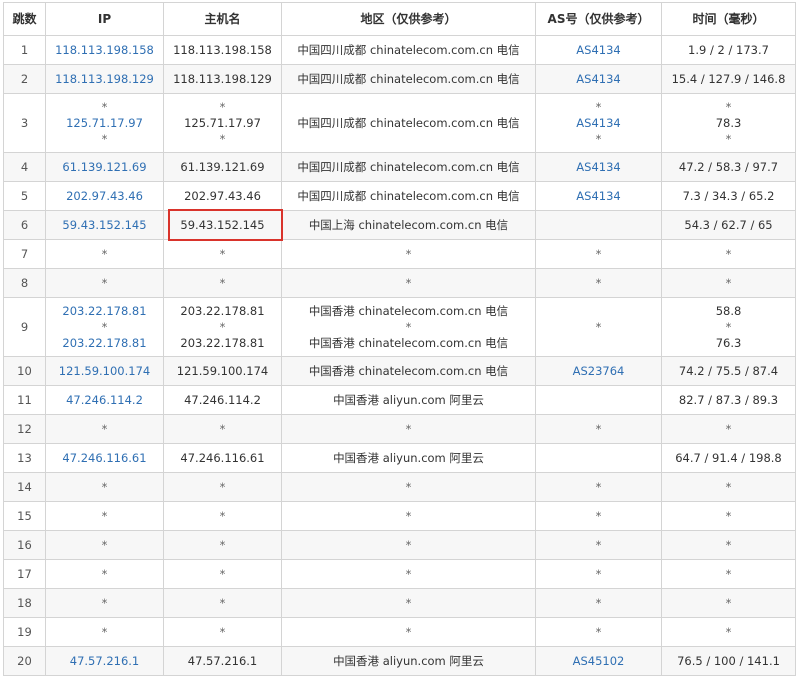 This screenshot has height=689, width=800. What do you see at coordinates (728, 167) in the screenshot?
I see `time-value: 47.2 / 58.3 / 97.7` at bounding box center [728, 167].